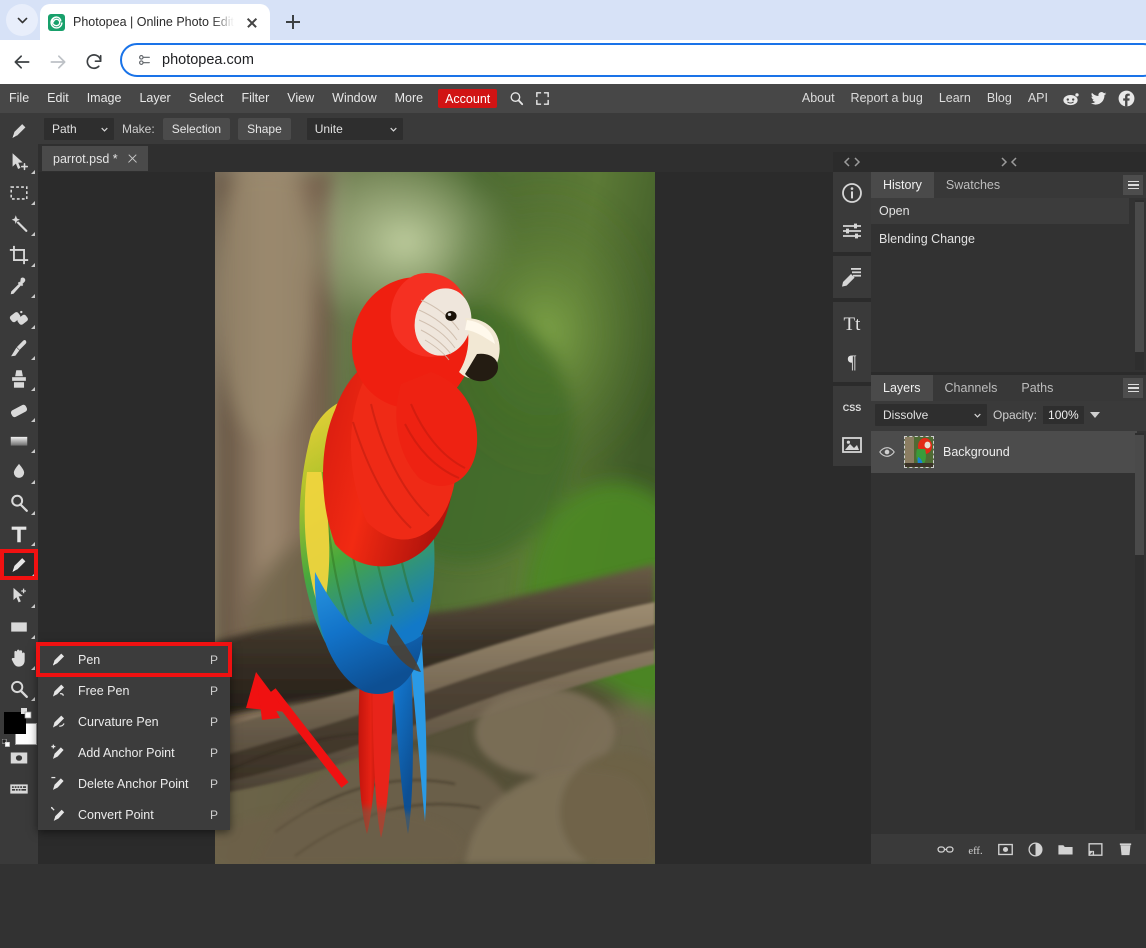 Image resolution: width=1146 pixels, height=948 pixels. Describe the element at coordinates (1098, 99) in the screenshot. I see `twitter-icon` at that location.